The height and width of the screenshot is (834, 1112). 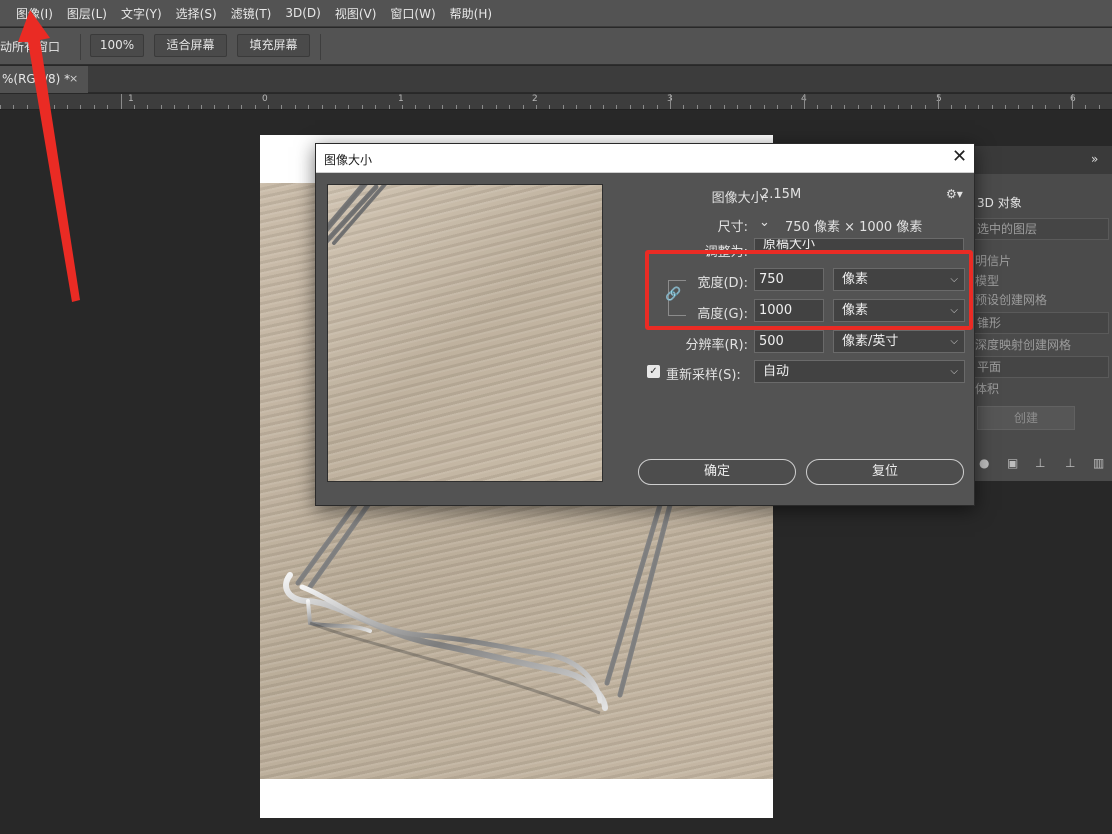 What do you see at coordinates (999, 203) in the screenshot?
I see `panel-title: 3D 对象` at bounding box center [999, 203].